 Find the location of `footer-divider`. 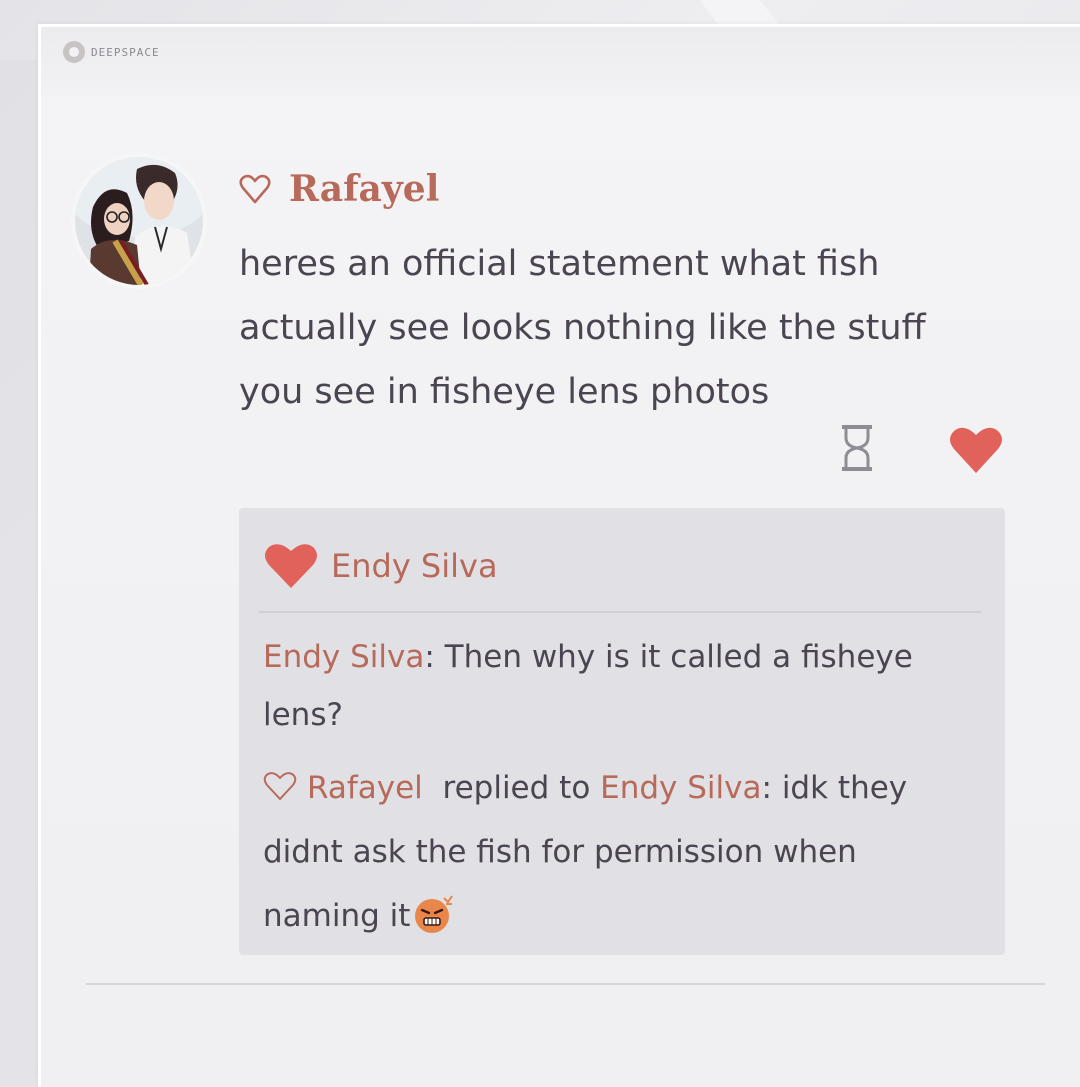

footer-divider is located at coordinates (565, 984).